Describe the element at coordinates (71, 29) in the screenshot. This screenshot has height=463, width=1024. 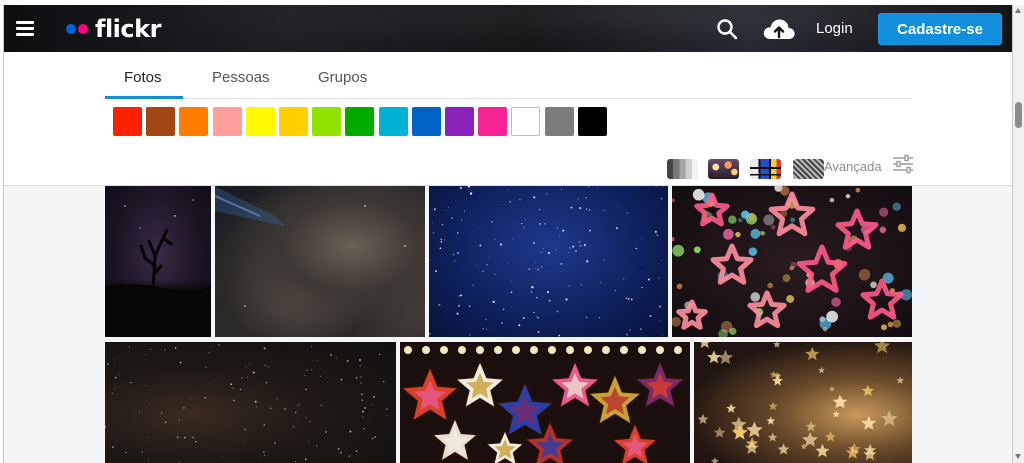
I see `logo-blue-dot` at that location.